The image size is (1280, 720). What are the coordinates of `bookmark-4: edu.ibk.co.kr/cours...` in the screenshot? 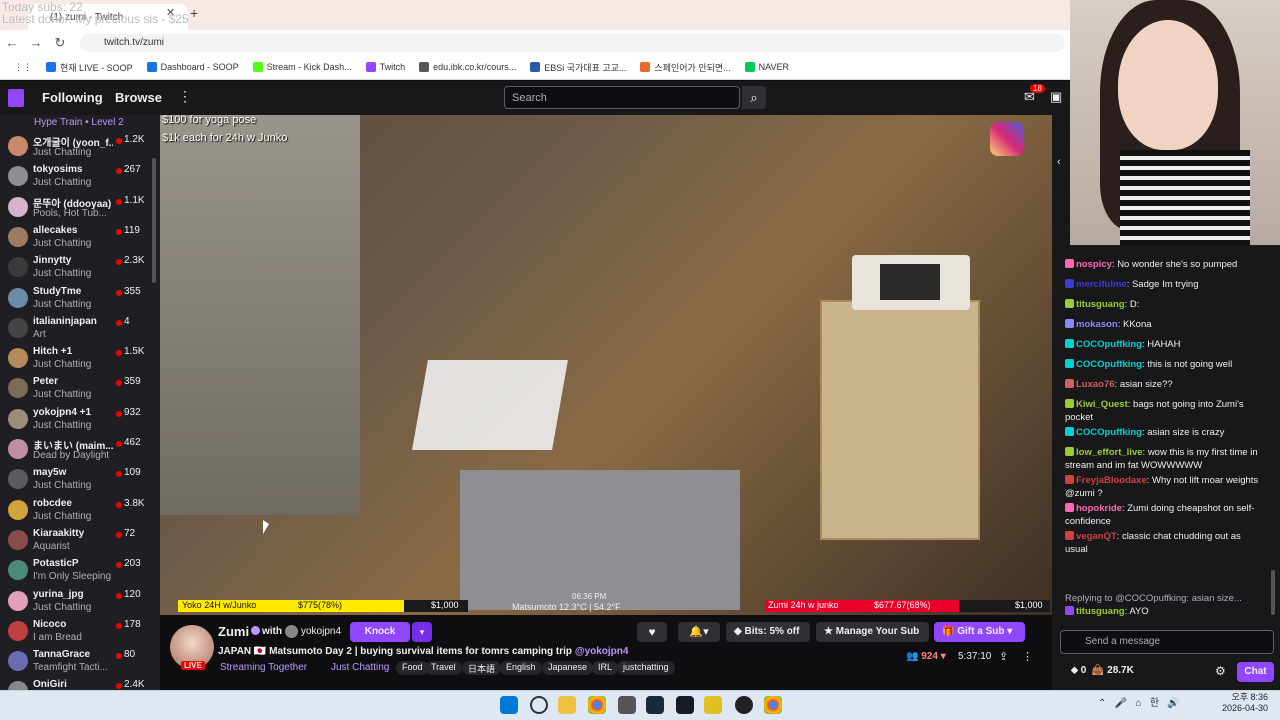 It's located at (467, 67).